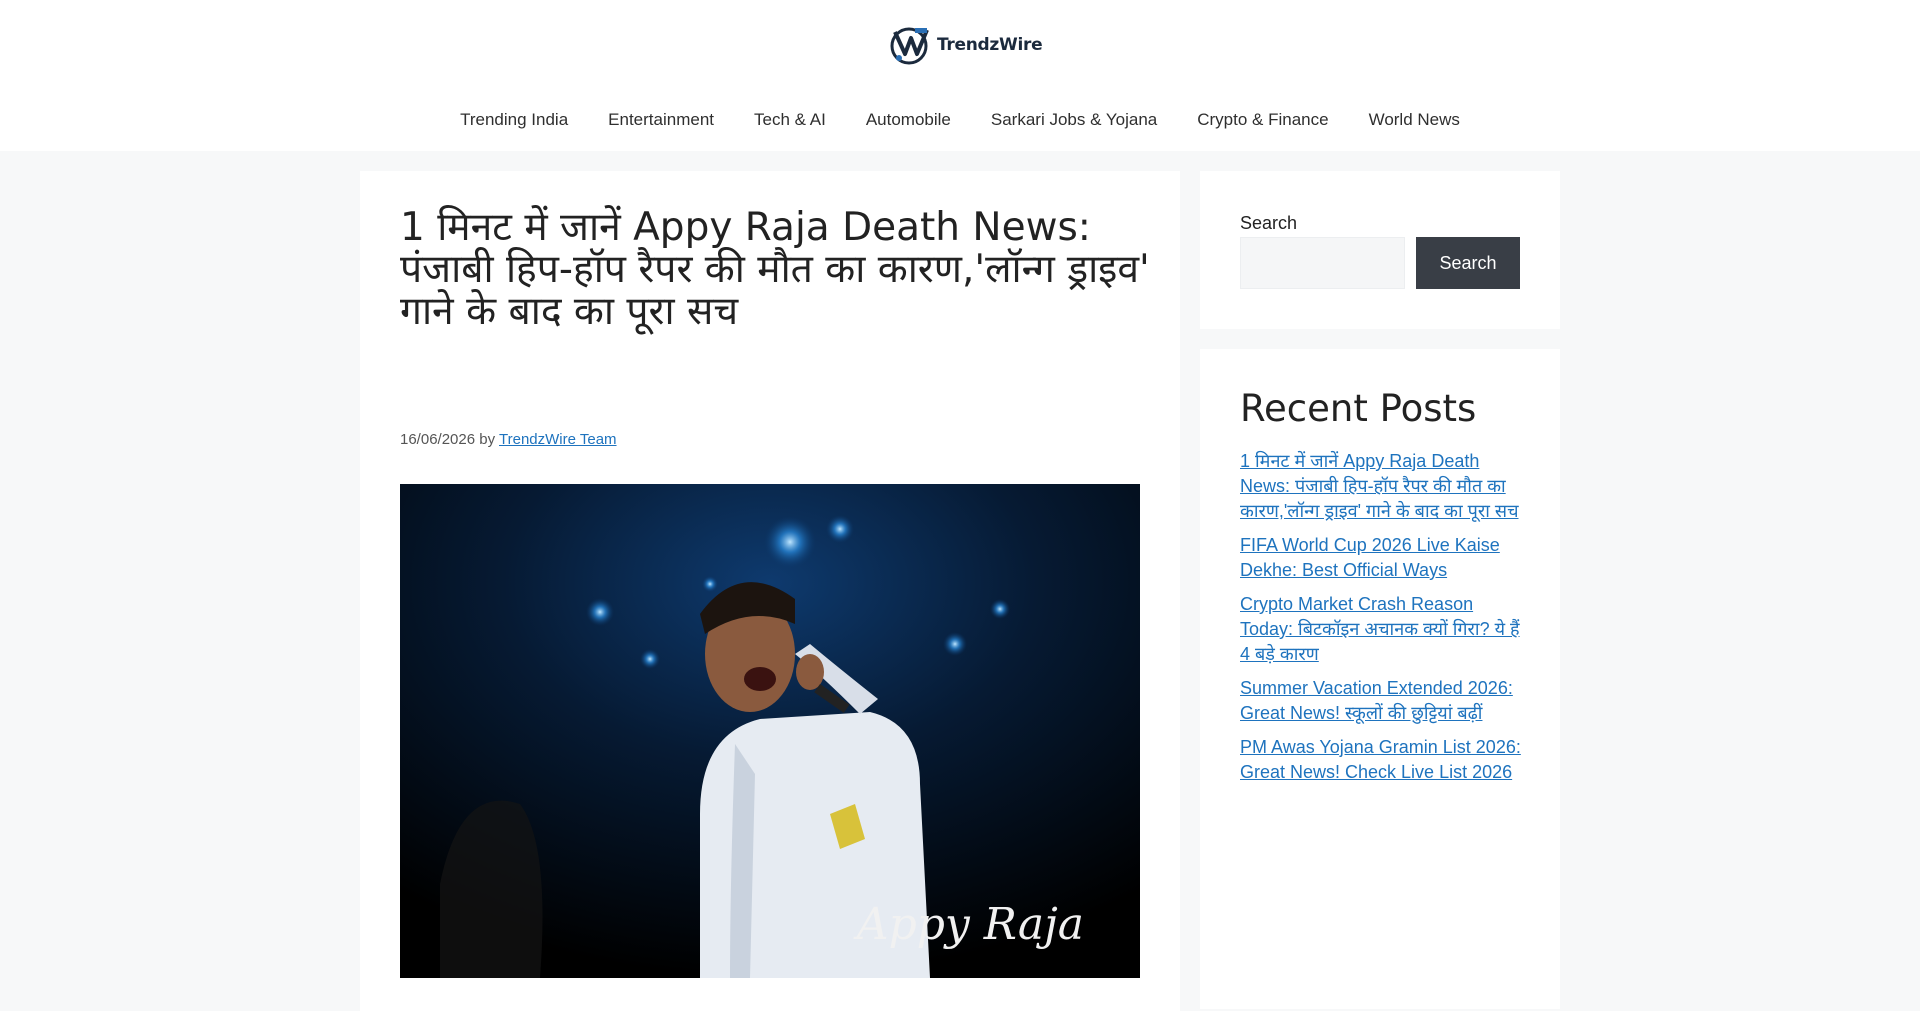  Describe the element at coordinates (1358, 408) in the screenshot. I see `recent-posts-heading: Recent Posts` at that location.